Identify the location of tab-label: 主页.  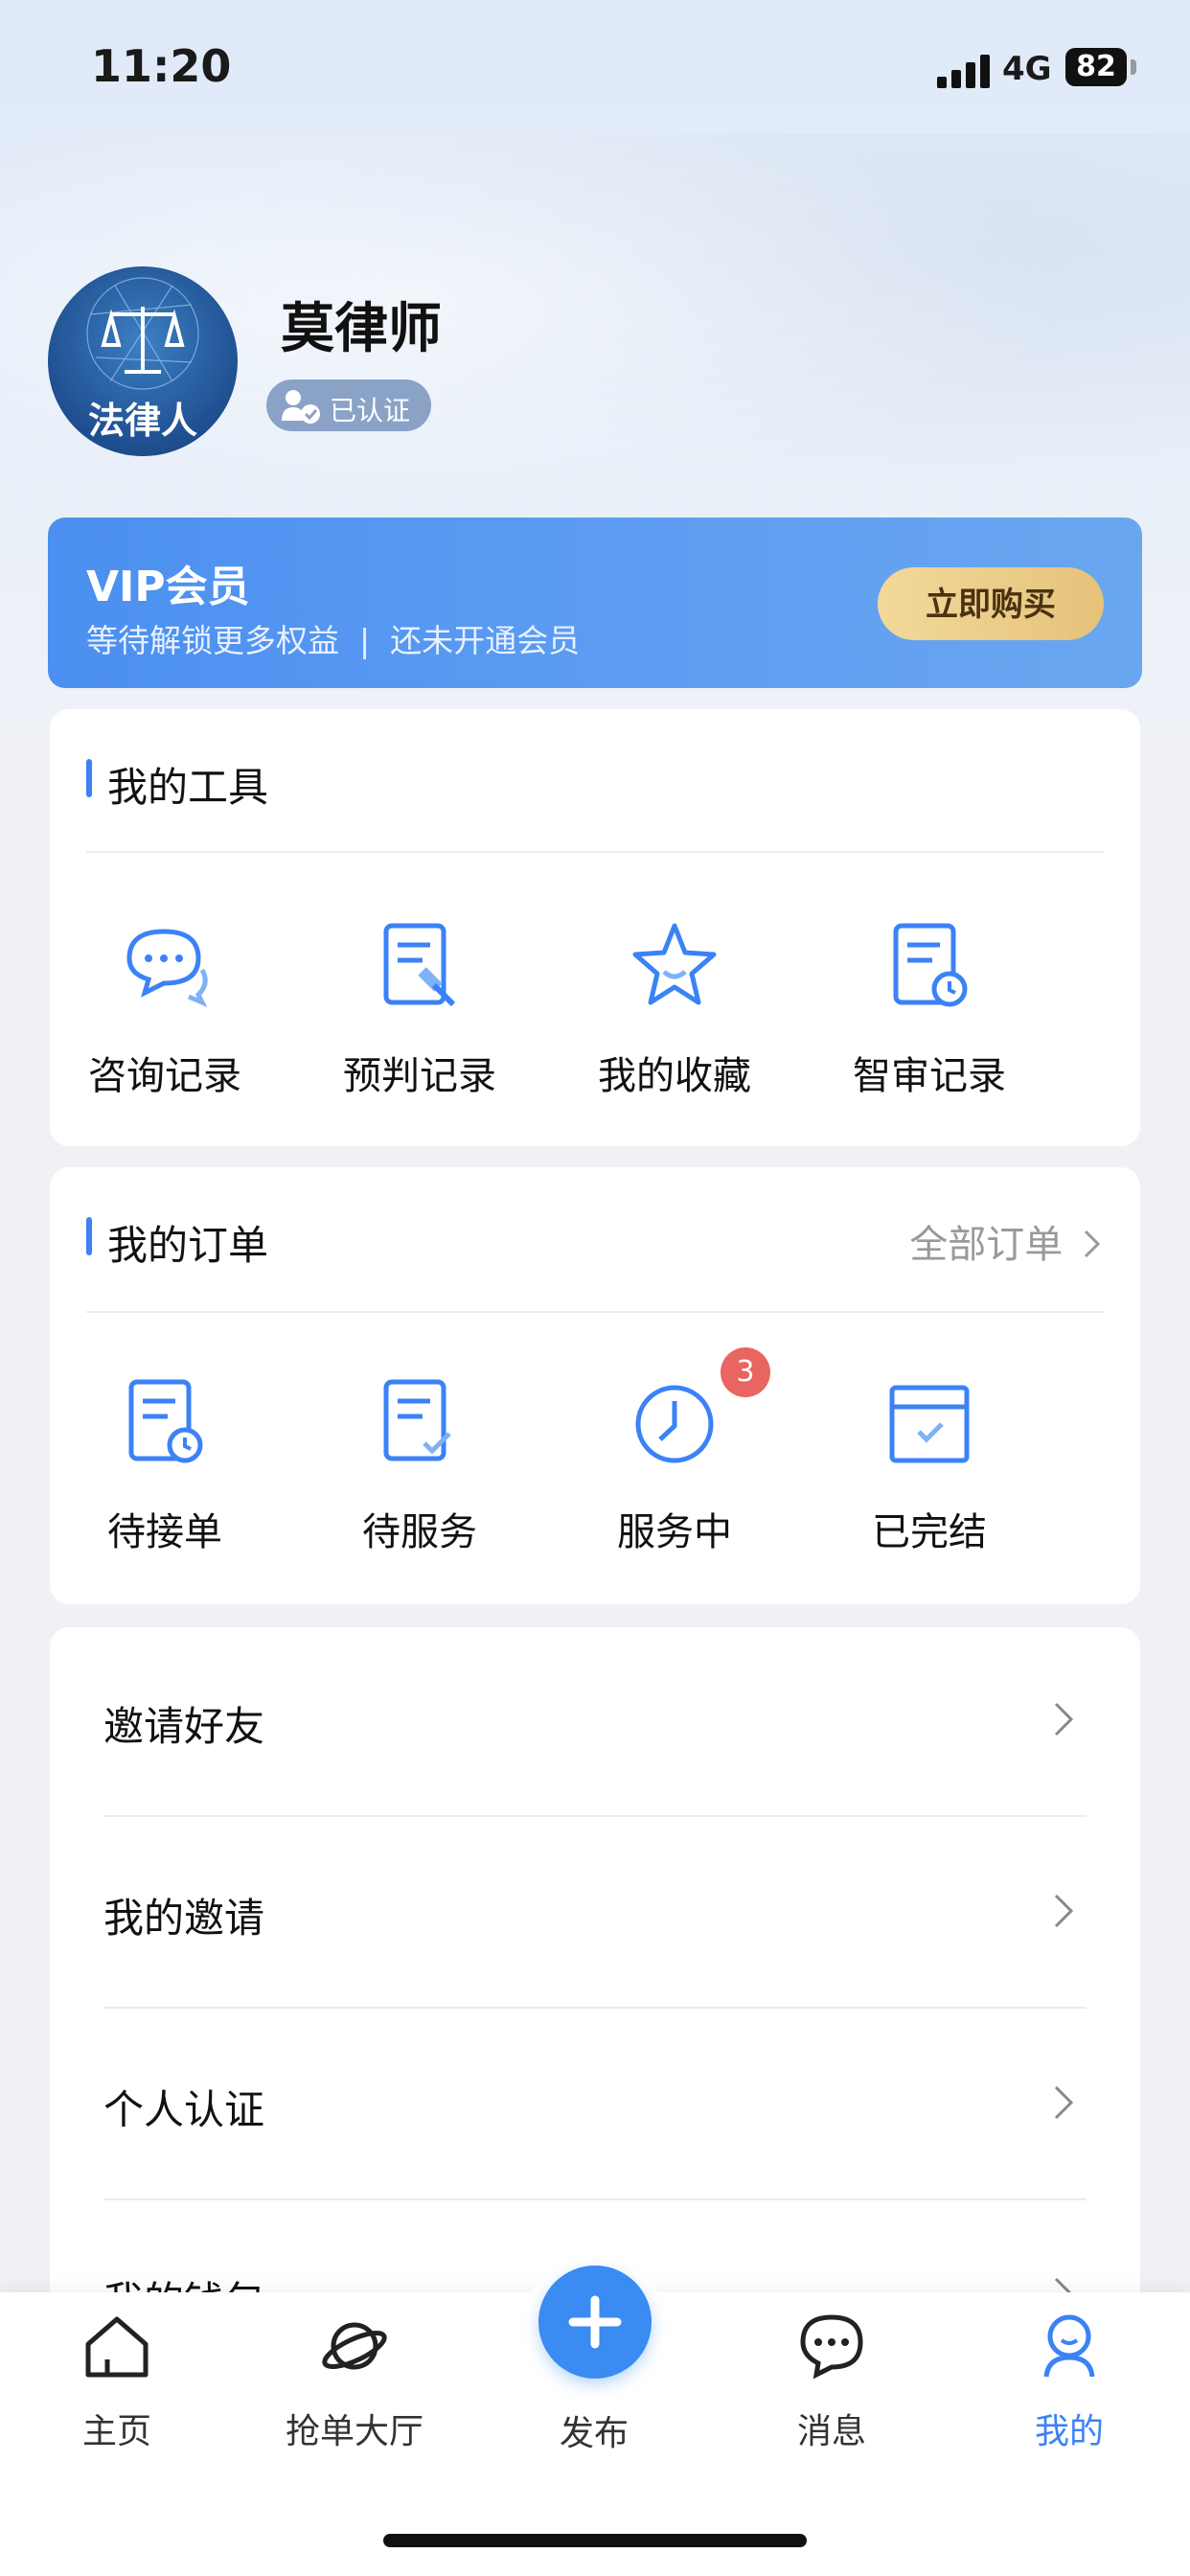
(116, 2431).